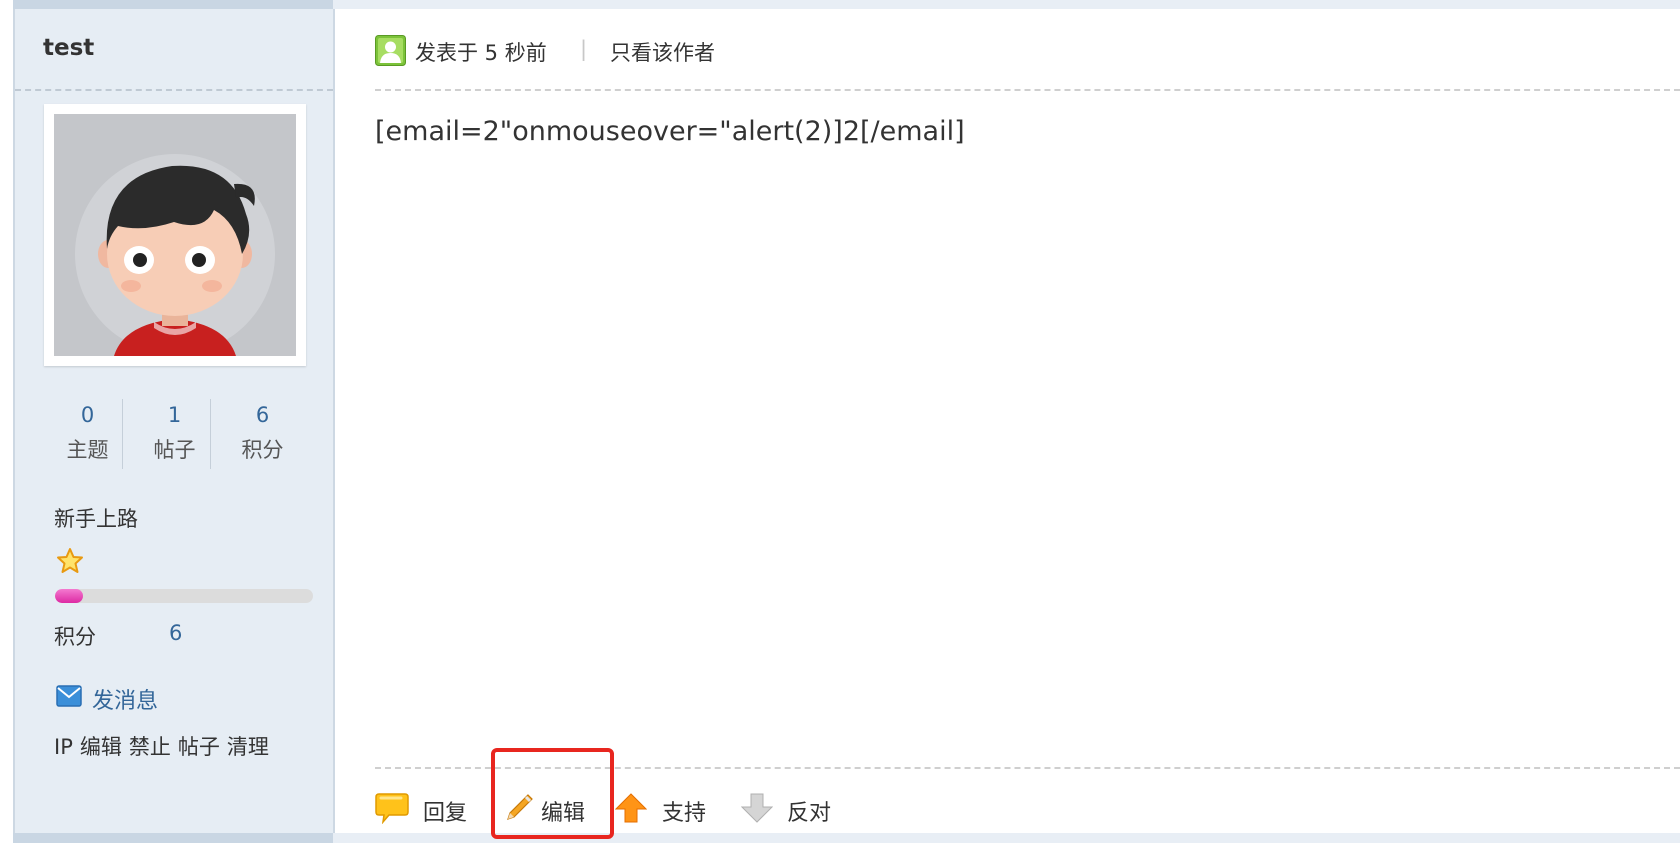 Image resolution: width=1680 pixels, height=848 pixels. Describe the element at coordinates (631, 808) in the screenshot. I see `arrow-up-icon` at that location.